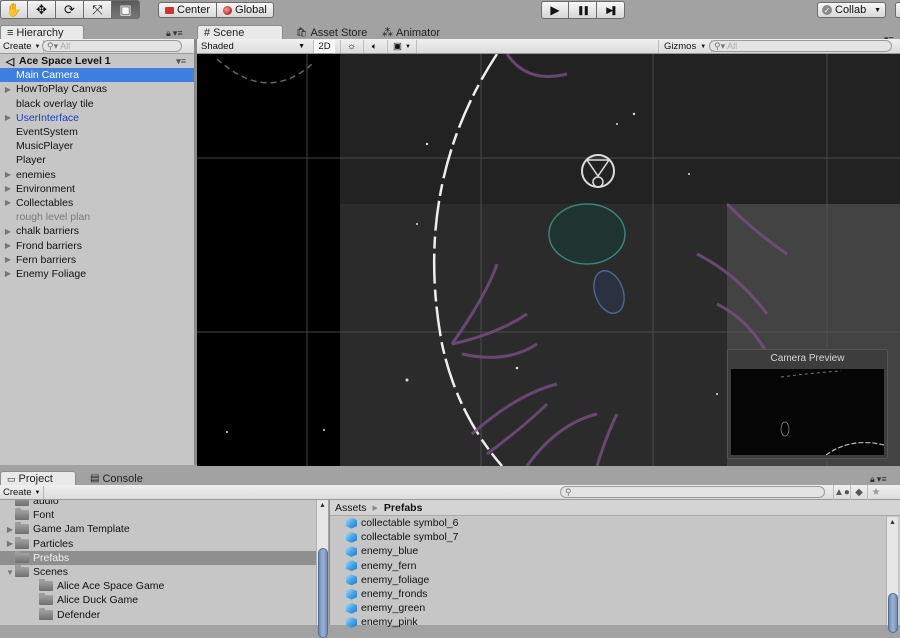 Image resolution: width=900 pixels, height=638 pixels. Describe the element at coordinates (97, 146) in the screenshot. I see `hierarchy-item: MusicPlayer` at that location.